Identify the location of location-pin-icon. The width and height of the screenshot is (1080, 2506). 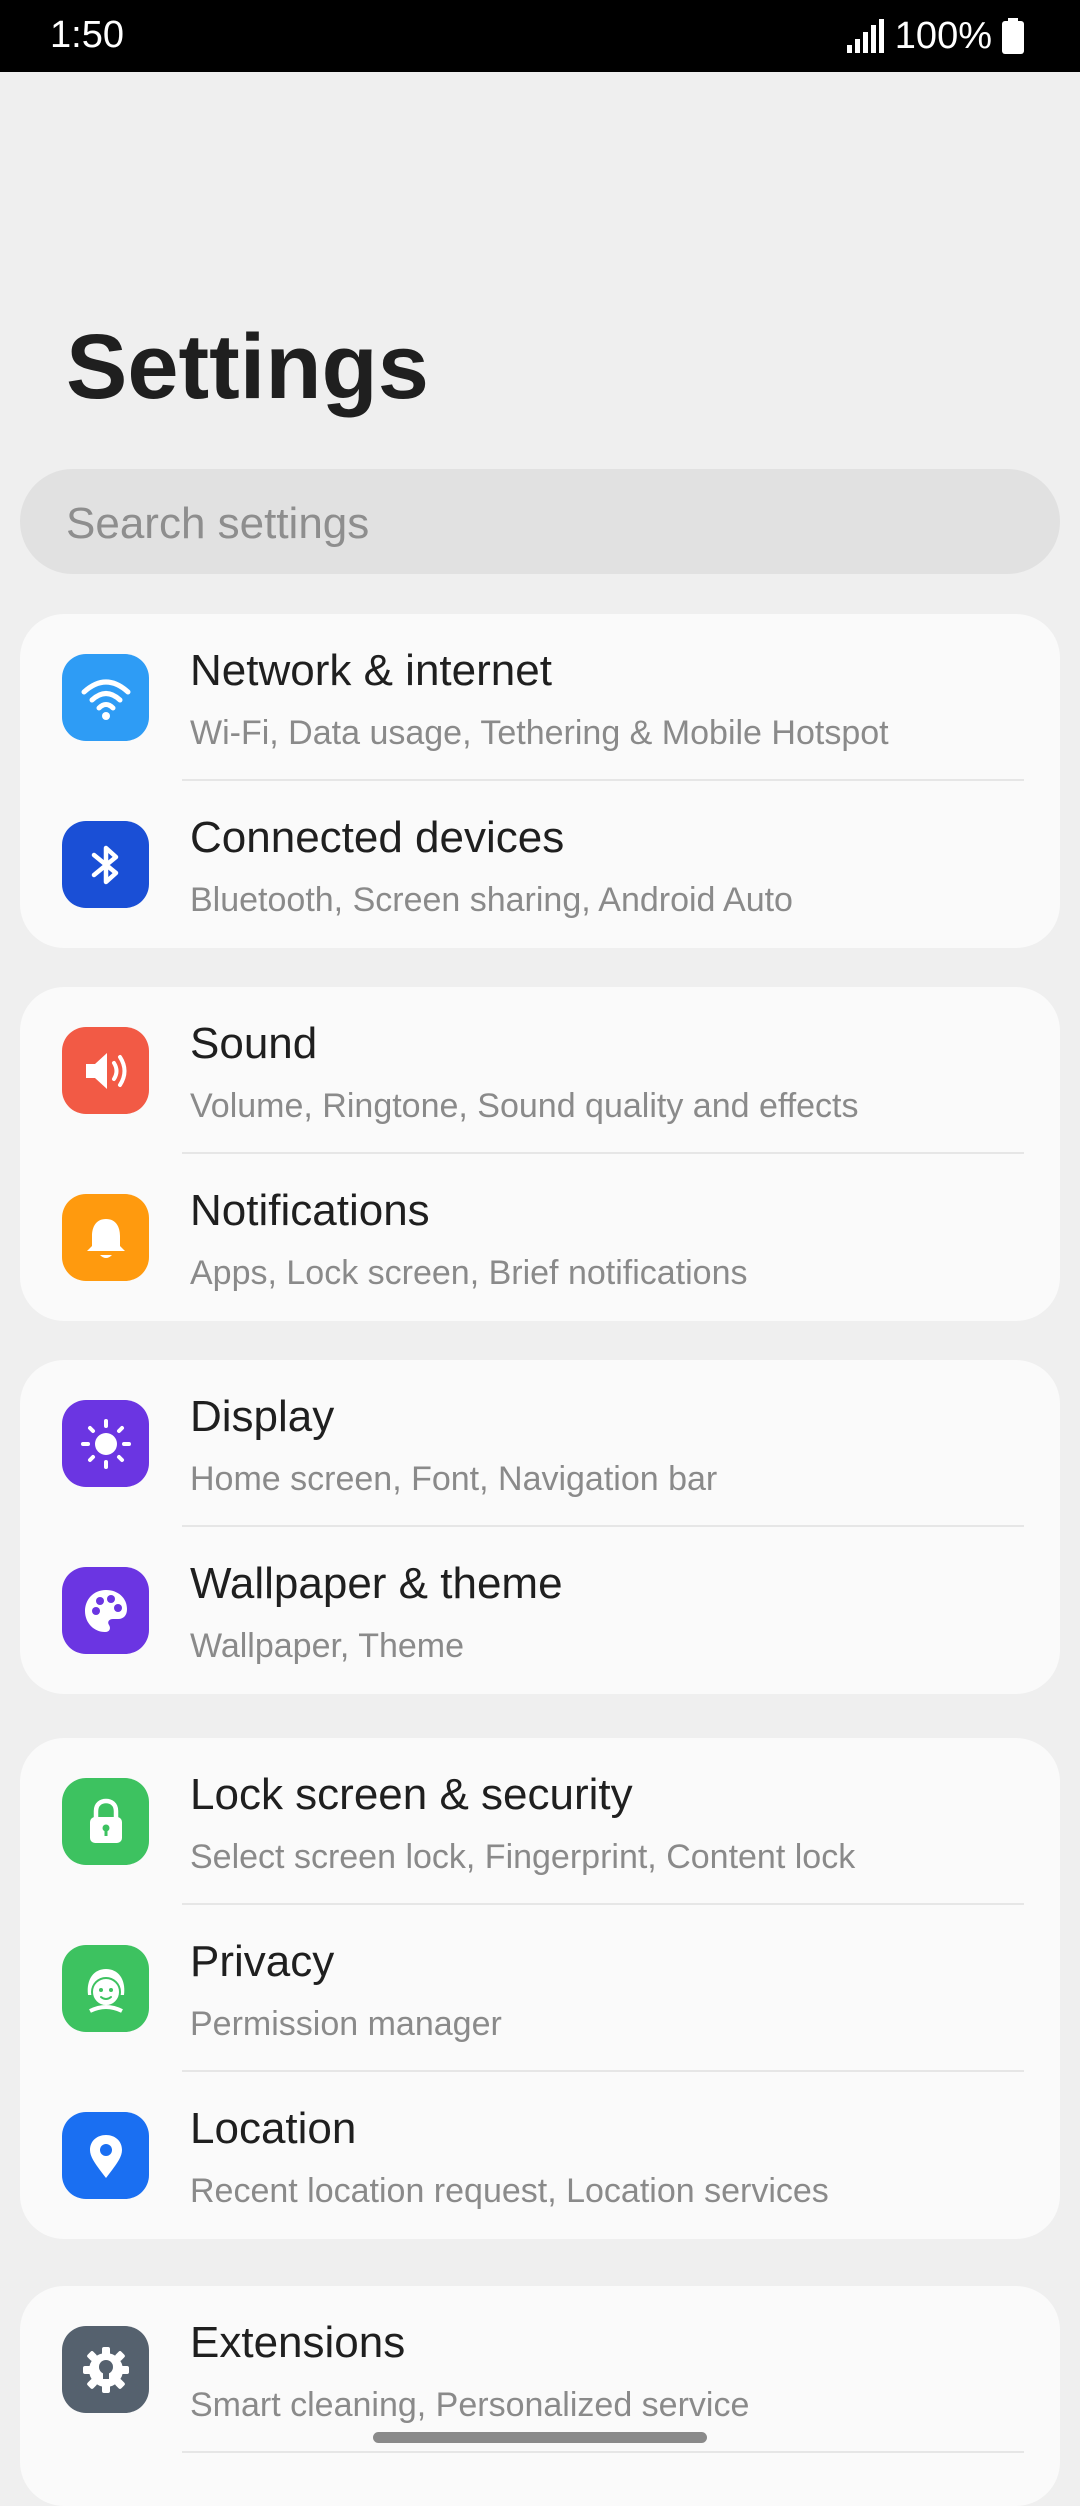
(105, 2155).